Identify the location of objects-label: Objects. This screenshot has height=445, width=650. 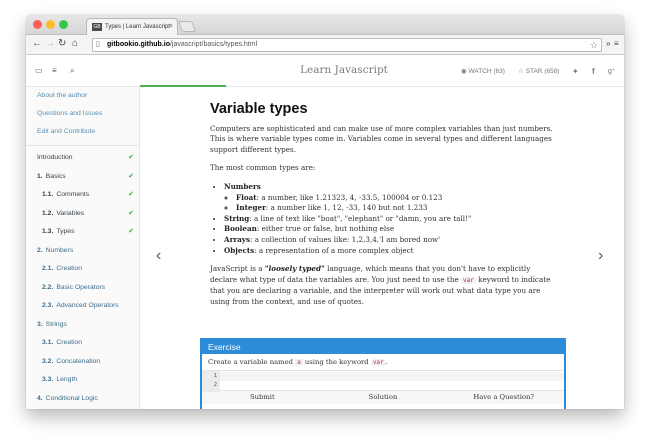
(239, 250).